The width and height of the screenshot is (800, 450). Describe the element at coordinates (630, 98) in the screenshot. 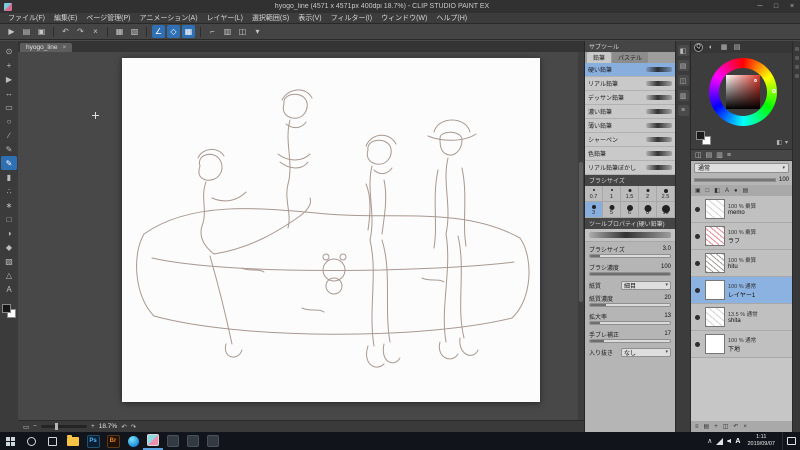

I see `subtool-item: デッサン鉛筆` at that location.